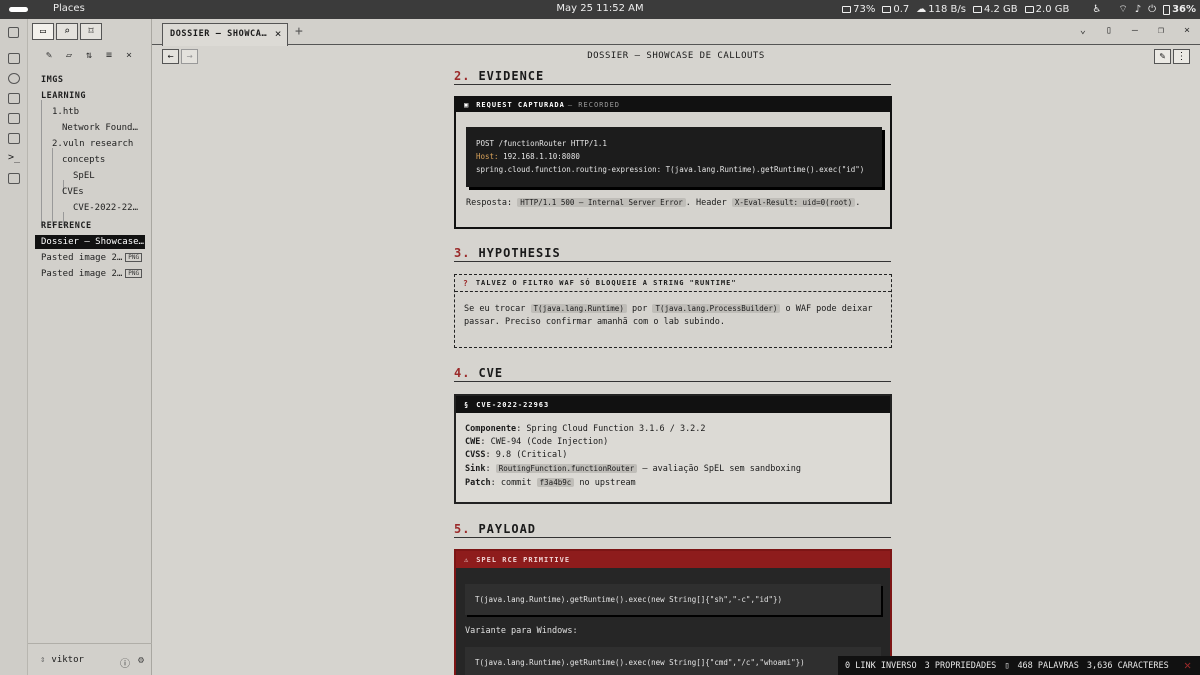  What do you see at coordinates (129, 56) in the screenshot?
I see `close-all-icon: ×` at bounding box center [129, 56].